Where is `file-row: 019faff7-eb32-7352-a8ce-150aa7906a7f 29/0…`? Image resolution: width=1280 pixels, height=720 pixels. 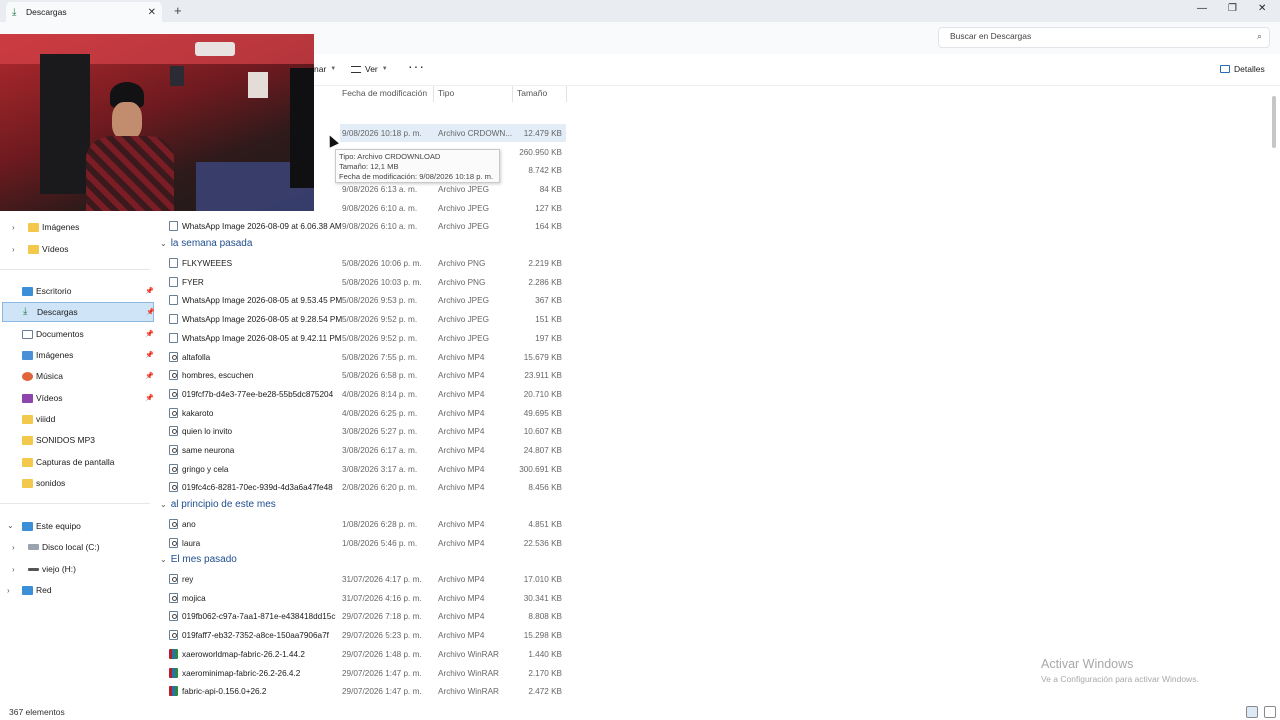 file-row: 019faff7-eb32-7352-a8ce-150aa7906a7f 29/0… is located at coordinates (366, 635).